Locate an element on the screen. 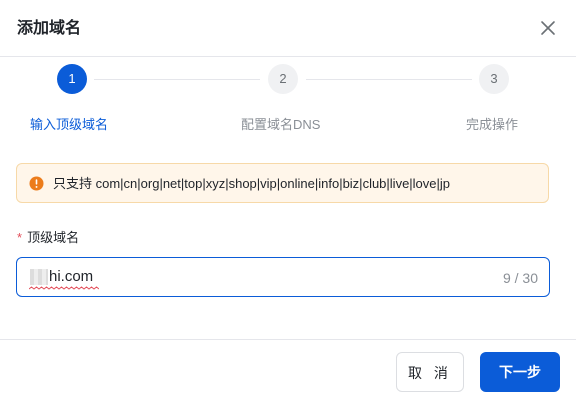 Image resolution: width=576 pixels, height=404 pixels. char-counter: 9 / 30 is located at coordinates (520, 278).